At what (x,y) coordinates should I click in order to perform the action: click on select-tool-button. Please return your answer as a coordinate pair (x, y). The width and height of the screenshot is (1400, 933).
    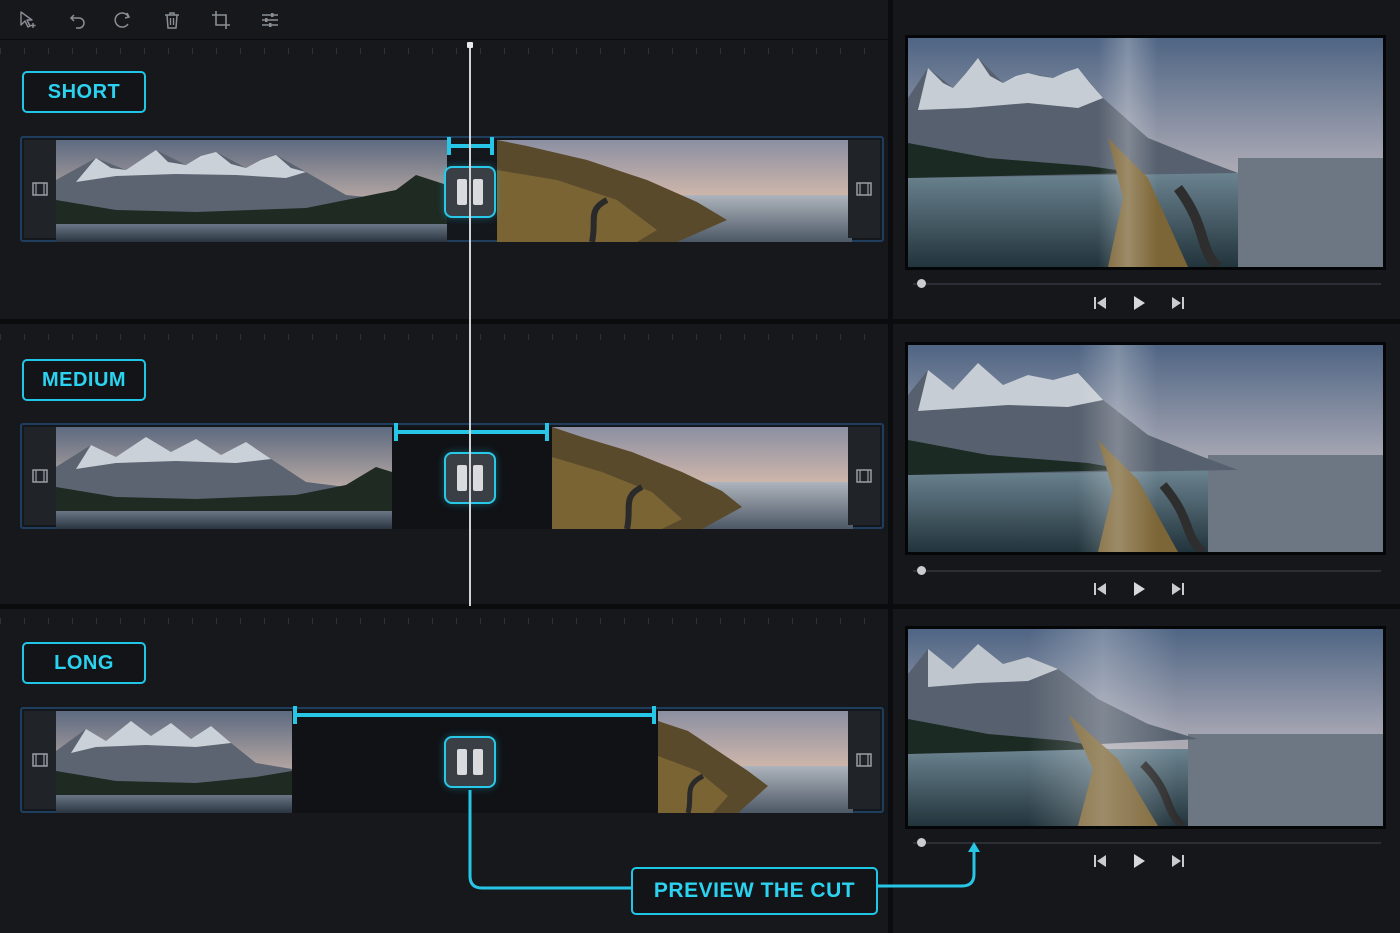
    Looking at the image, I should click on (28, 20).